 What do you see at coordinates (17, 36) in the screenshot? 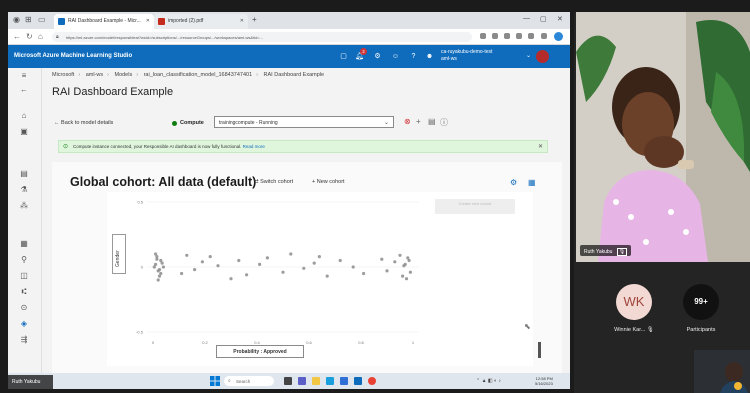
I see `back-arrow-icon: ←` at bounding box center [17, 36].